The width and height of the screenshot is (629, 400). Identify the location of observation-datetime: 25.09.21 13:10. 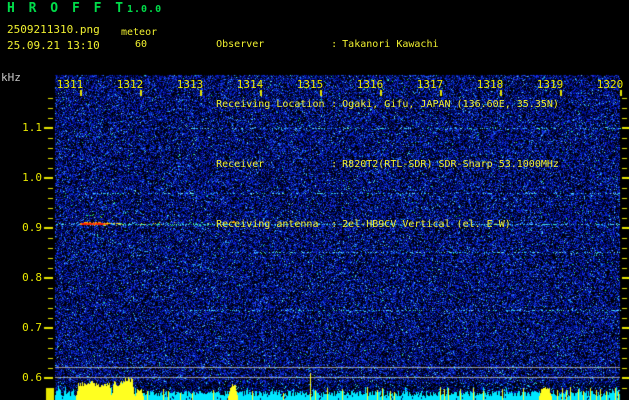
(53, 45).